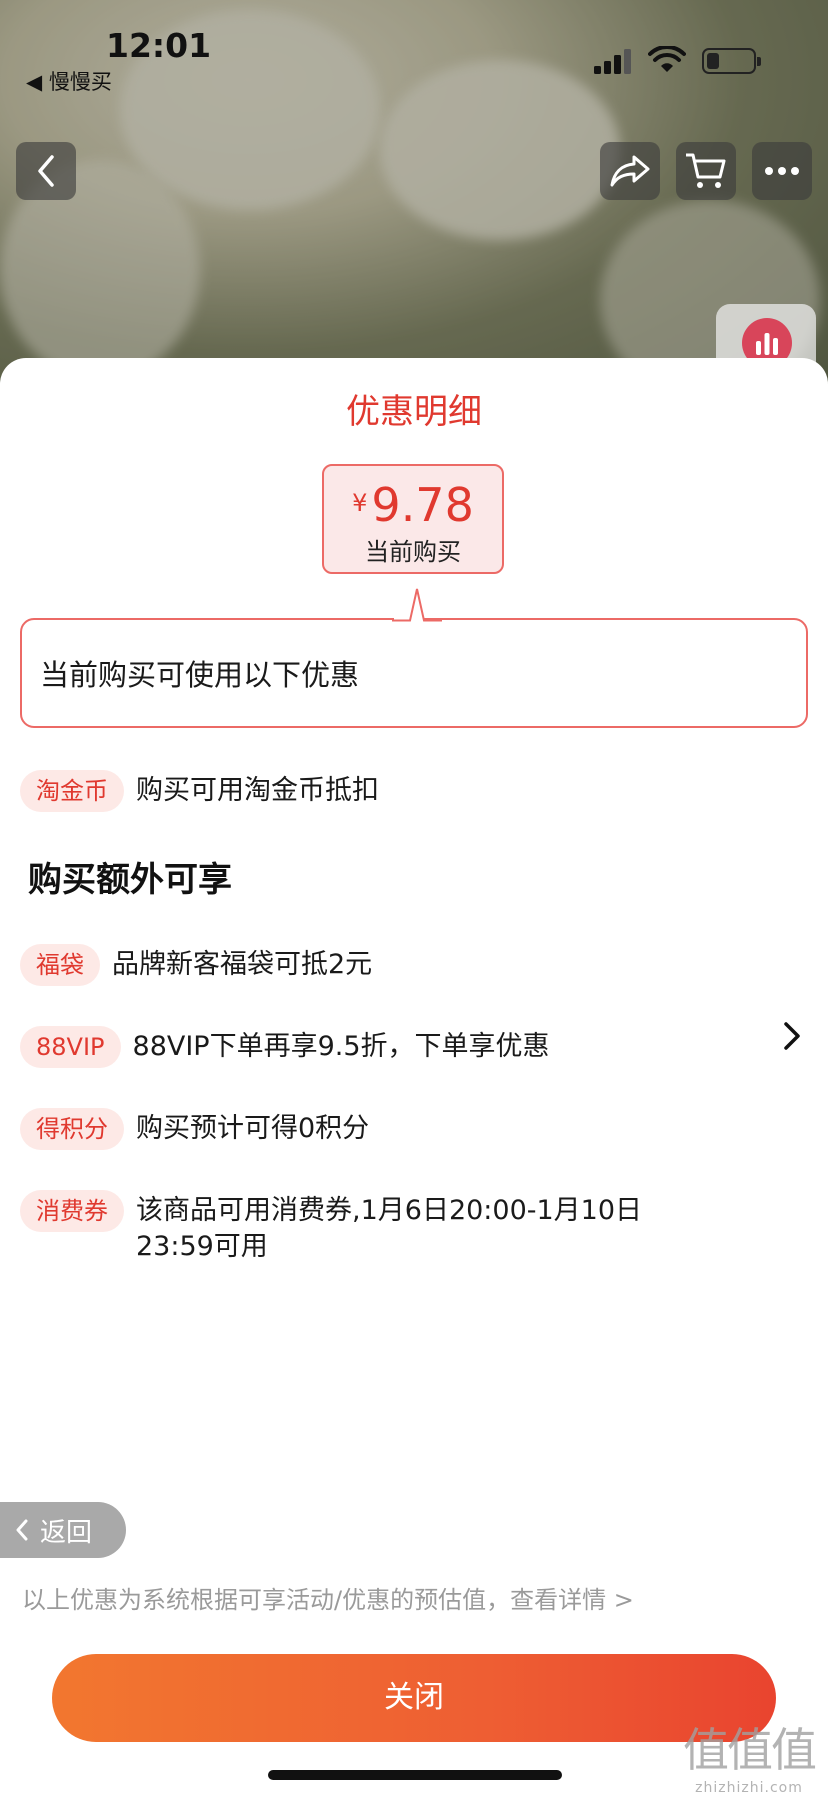 This screenshot has width=828, height=1796. What do you see at coordinates (422, 505) in the screenshot?
I see `price-value: 9.78` at bounding box center [422, 505].